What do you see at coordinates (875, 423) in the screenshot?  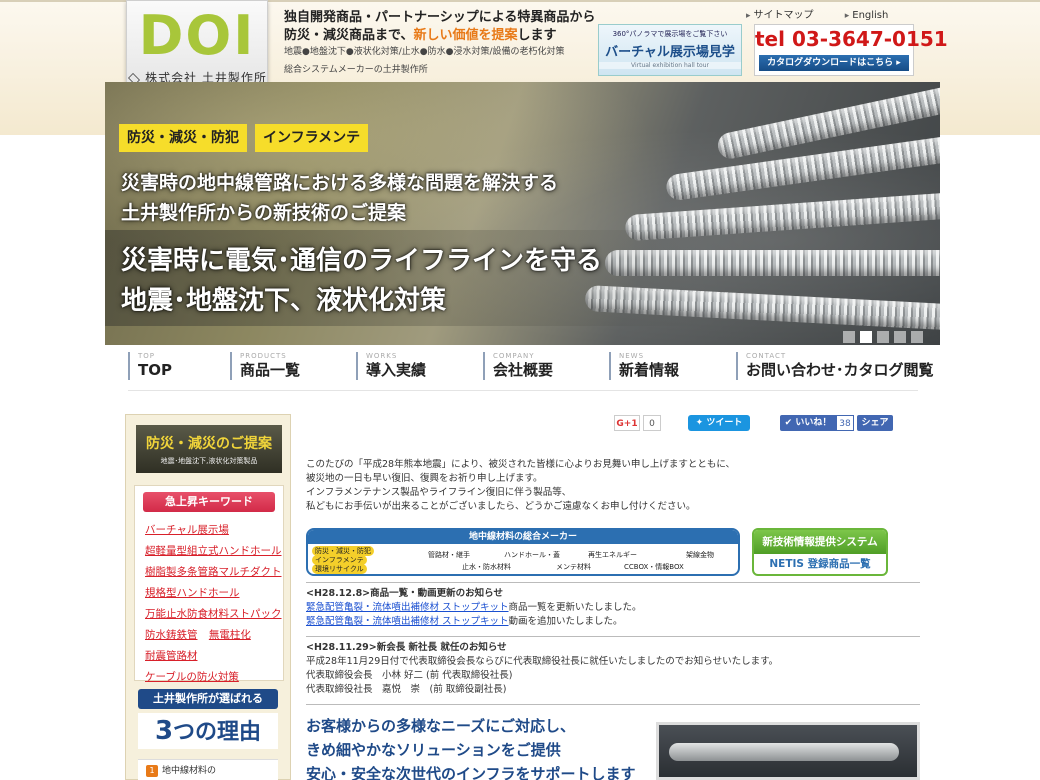 I see `facebook-share-button: シェア` at bounding box center [875, 423].